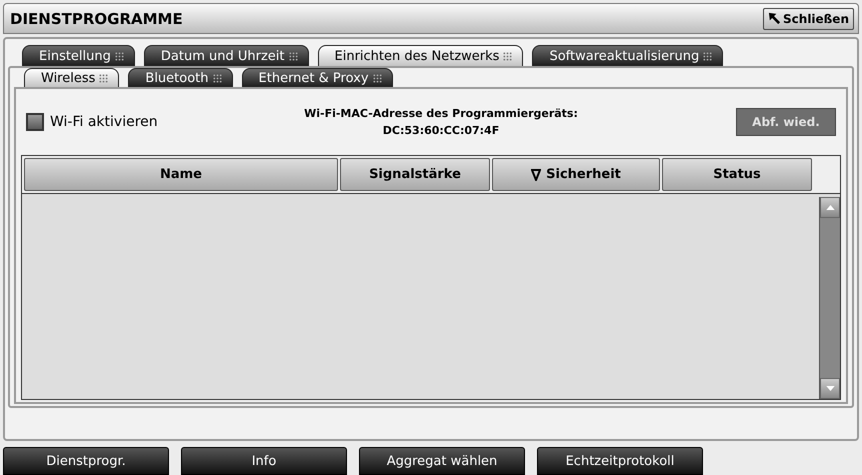 The image size is (862, 475). Describe the element at coordinates (442, 461) in the screenshot. I see `nav-button: Aggregat wählen` at that location.